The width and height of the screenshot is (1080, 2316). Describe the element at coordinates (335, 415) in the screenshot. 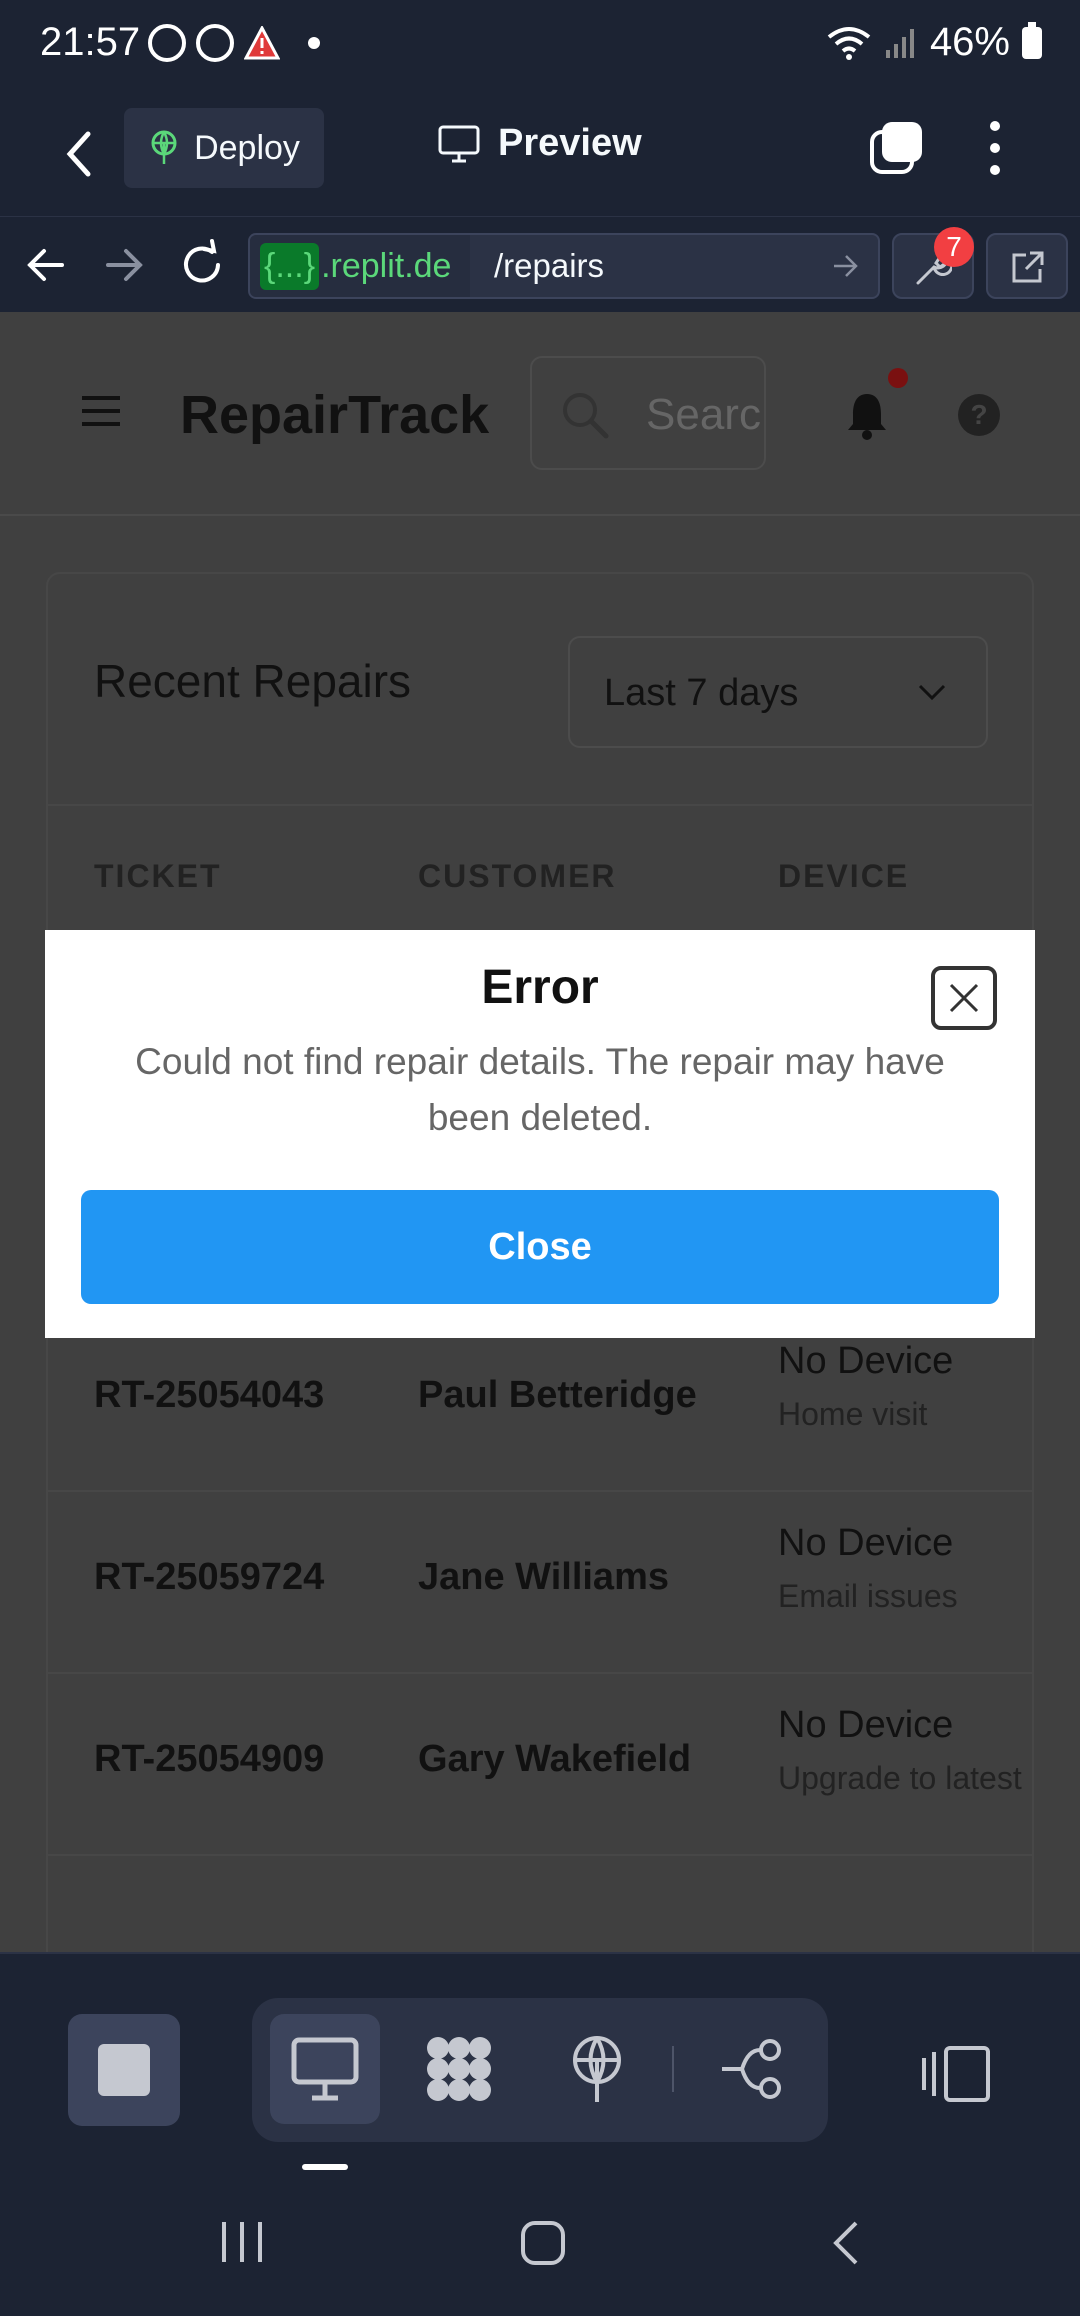

I see `app-title: RepairTrack` at that location.